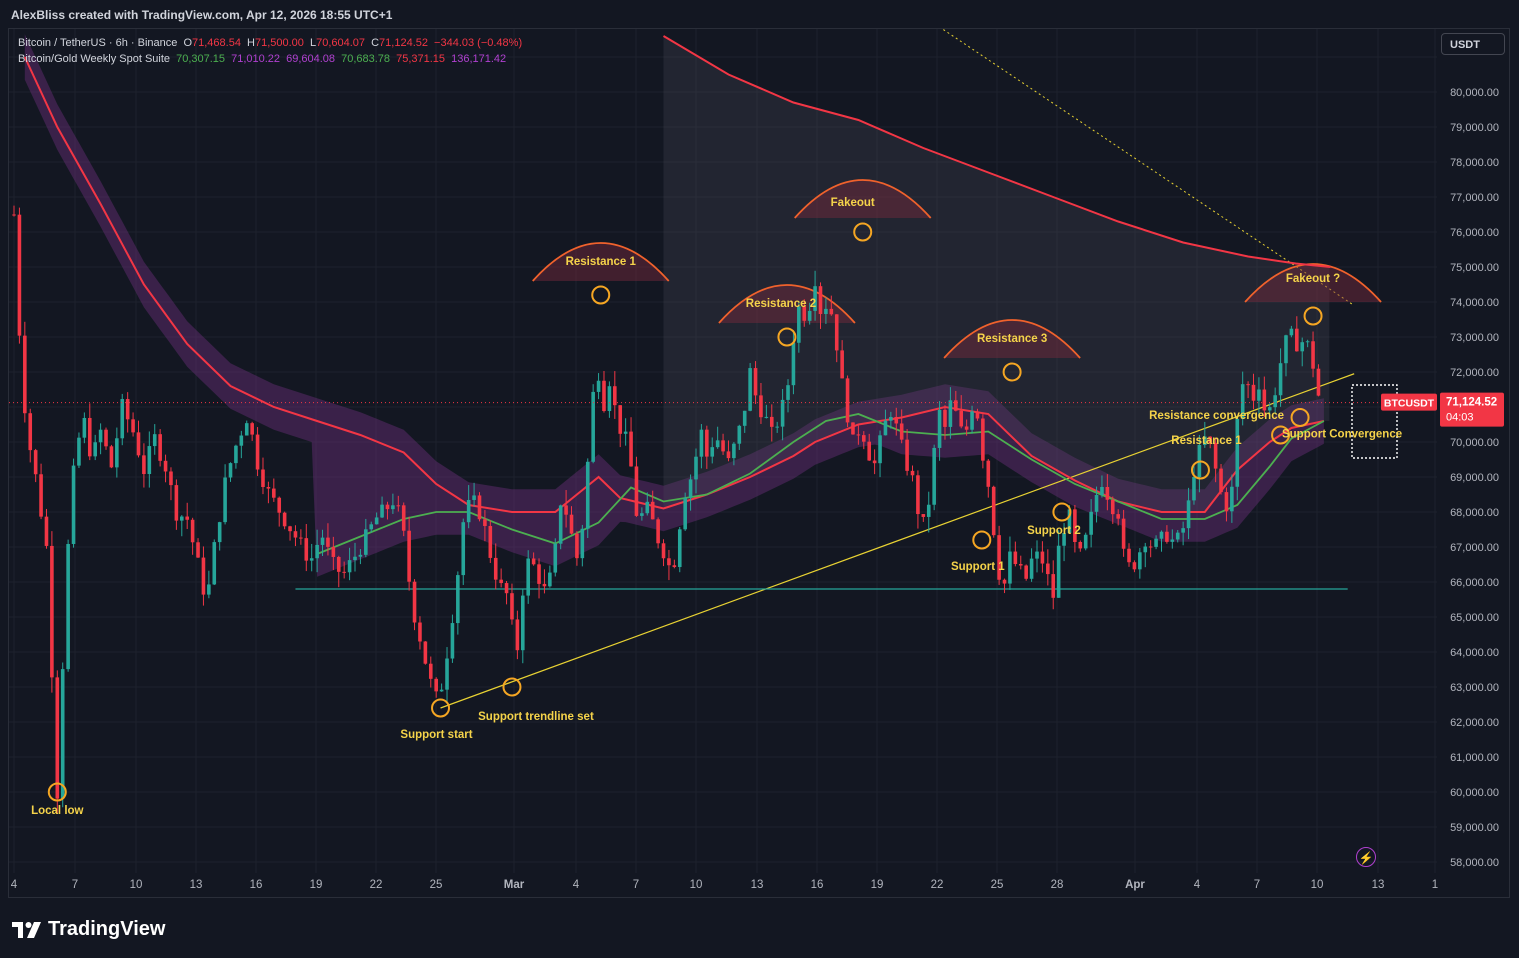  Describe the element at coordinates (1474, 723) in the screenshot. I see `price-tick-label: 62,000.00` at that location.